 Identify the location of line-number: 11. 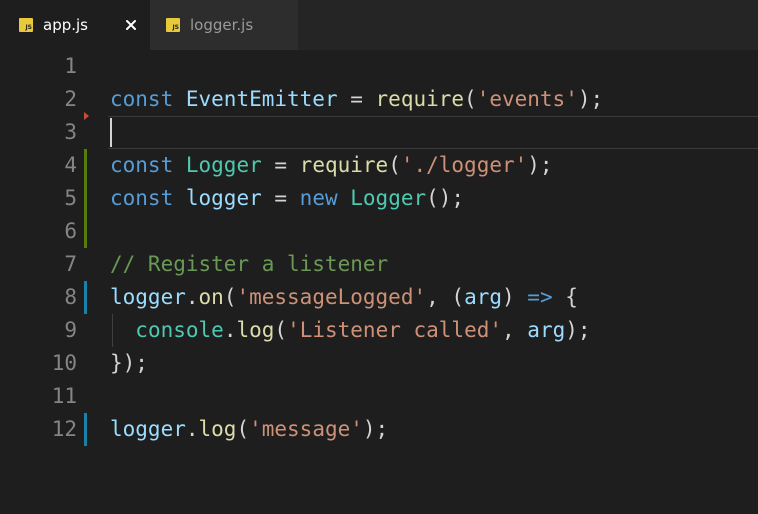
(64, 396).